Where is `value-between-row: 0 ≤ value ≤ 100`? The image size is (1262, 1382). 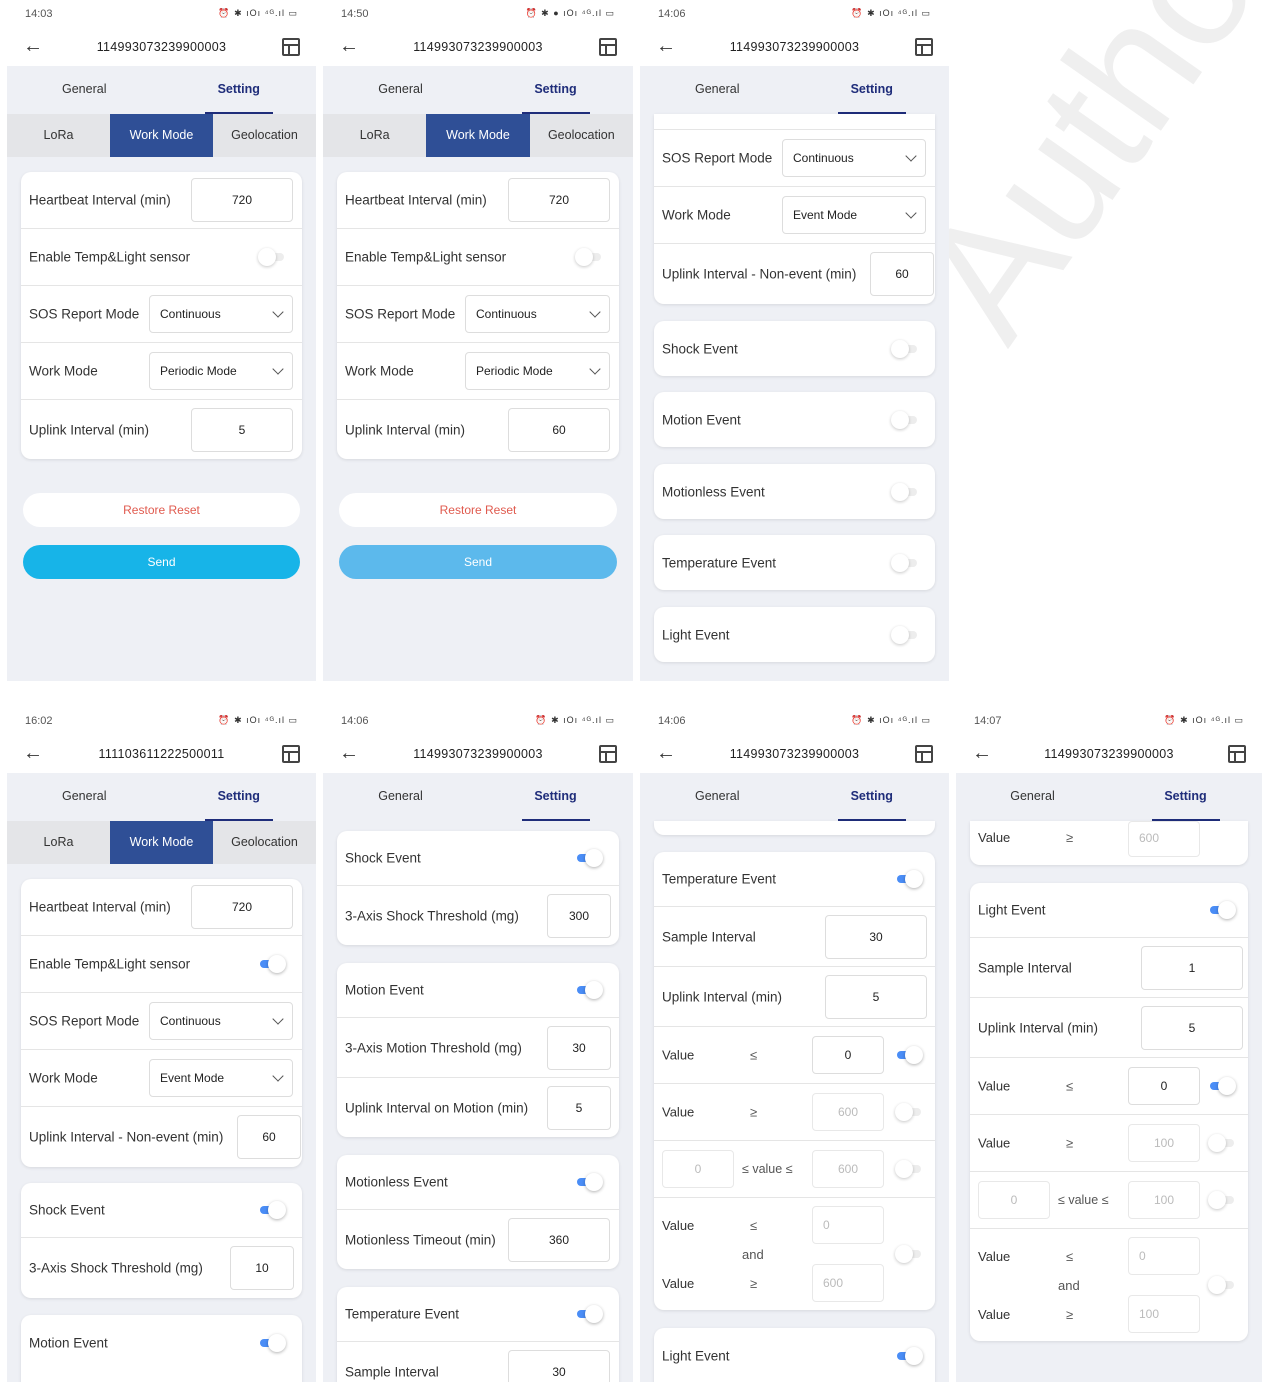 value-between-row: 0 ≤ value ≤ 100 is located at coordinates (1109, 1200).